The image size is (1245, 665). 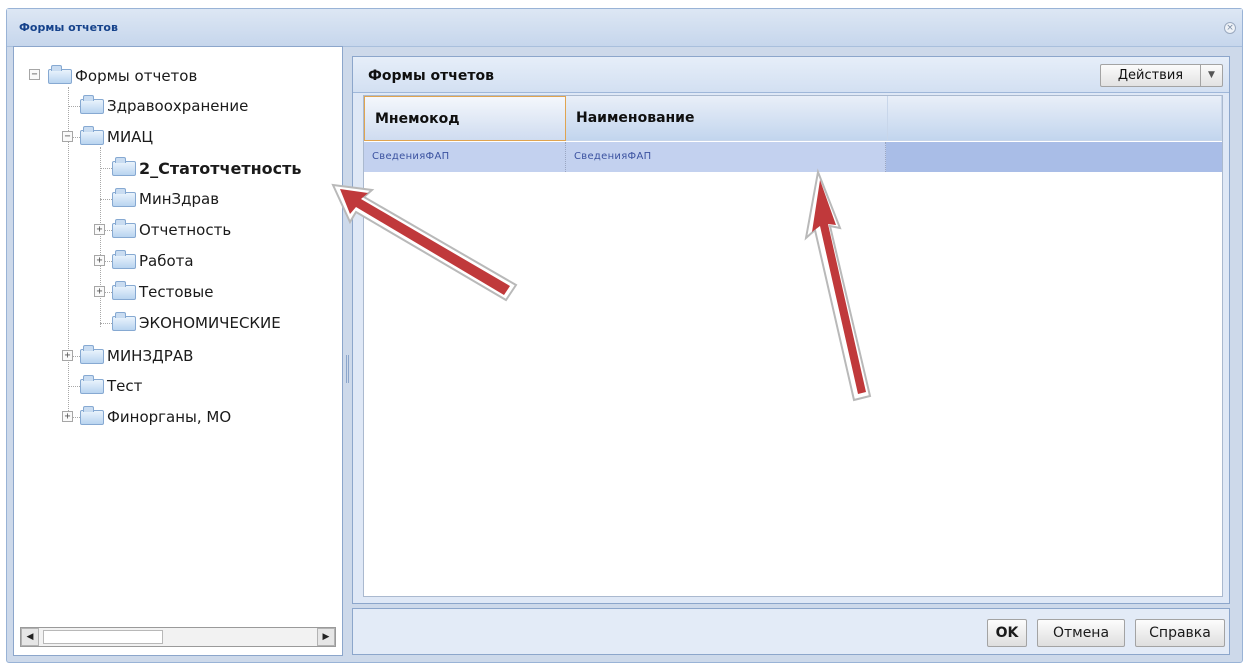 I want to click on expand-toggle-rabota: +, so click(x=99, y=260).